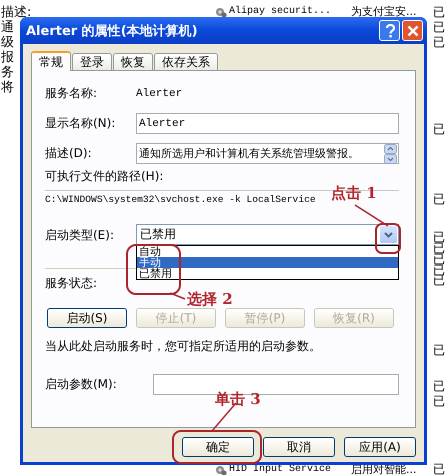 Image resolution: width=447 pixels, height=475 pixels. What do you see at coordinates (354, 193) in the screenshot?
I see `annotation-text: 点击 1` at bounding box center [354, 193].